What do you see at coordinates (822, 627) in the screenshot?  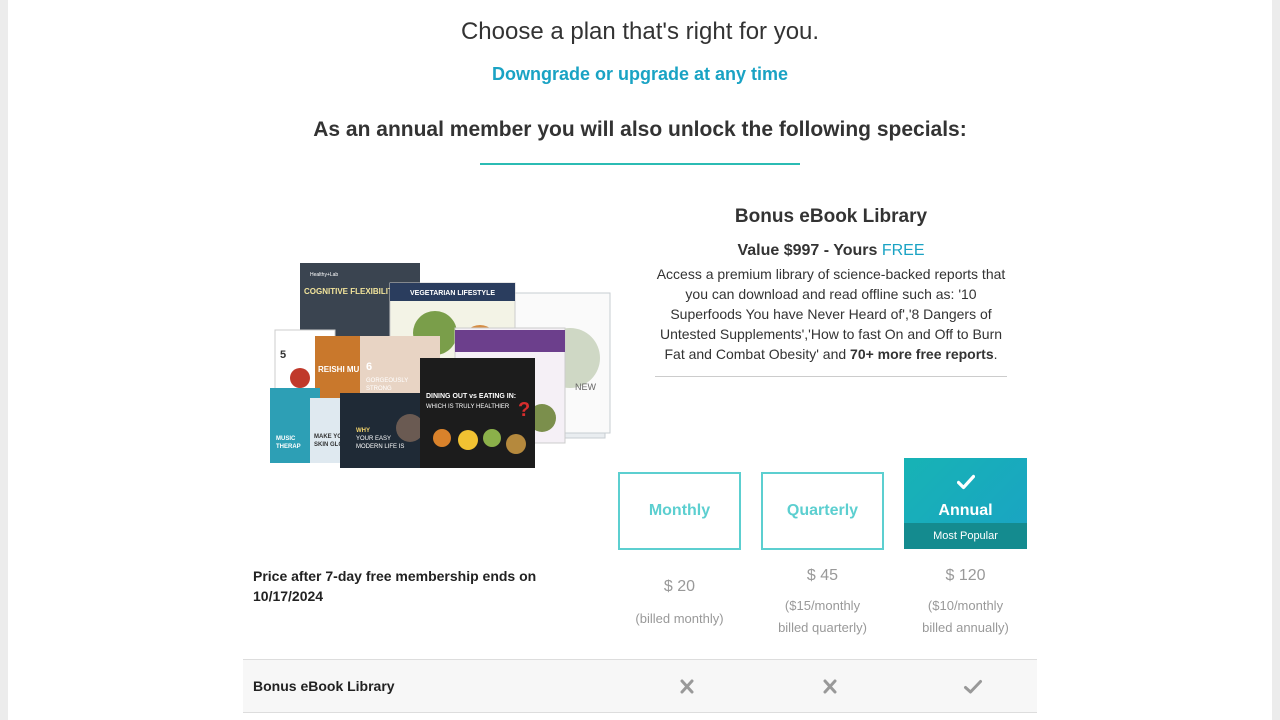 I see `price-quarterly-note-line2: billed quarterly)` at bounding box center [822, 627].